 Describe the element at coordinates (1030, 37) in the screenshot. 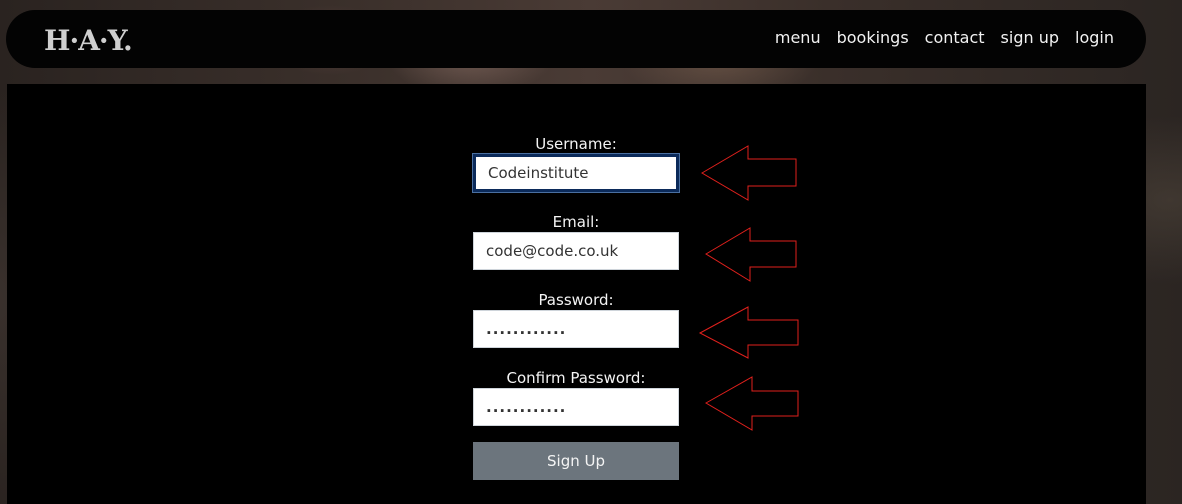

I see `nav-link-sign-up: sign up` at that location.